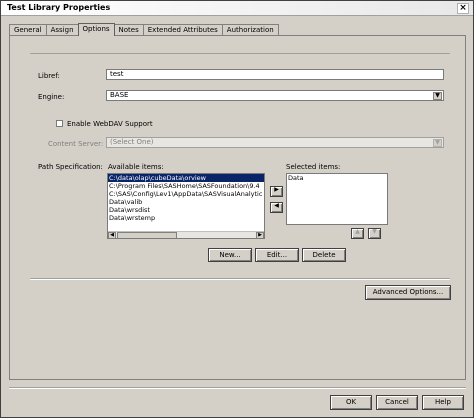 The image size is (474, 418). I want to click on title-bar: Test Library Properties ×, so click(237, 8).